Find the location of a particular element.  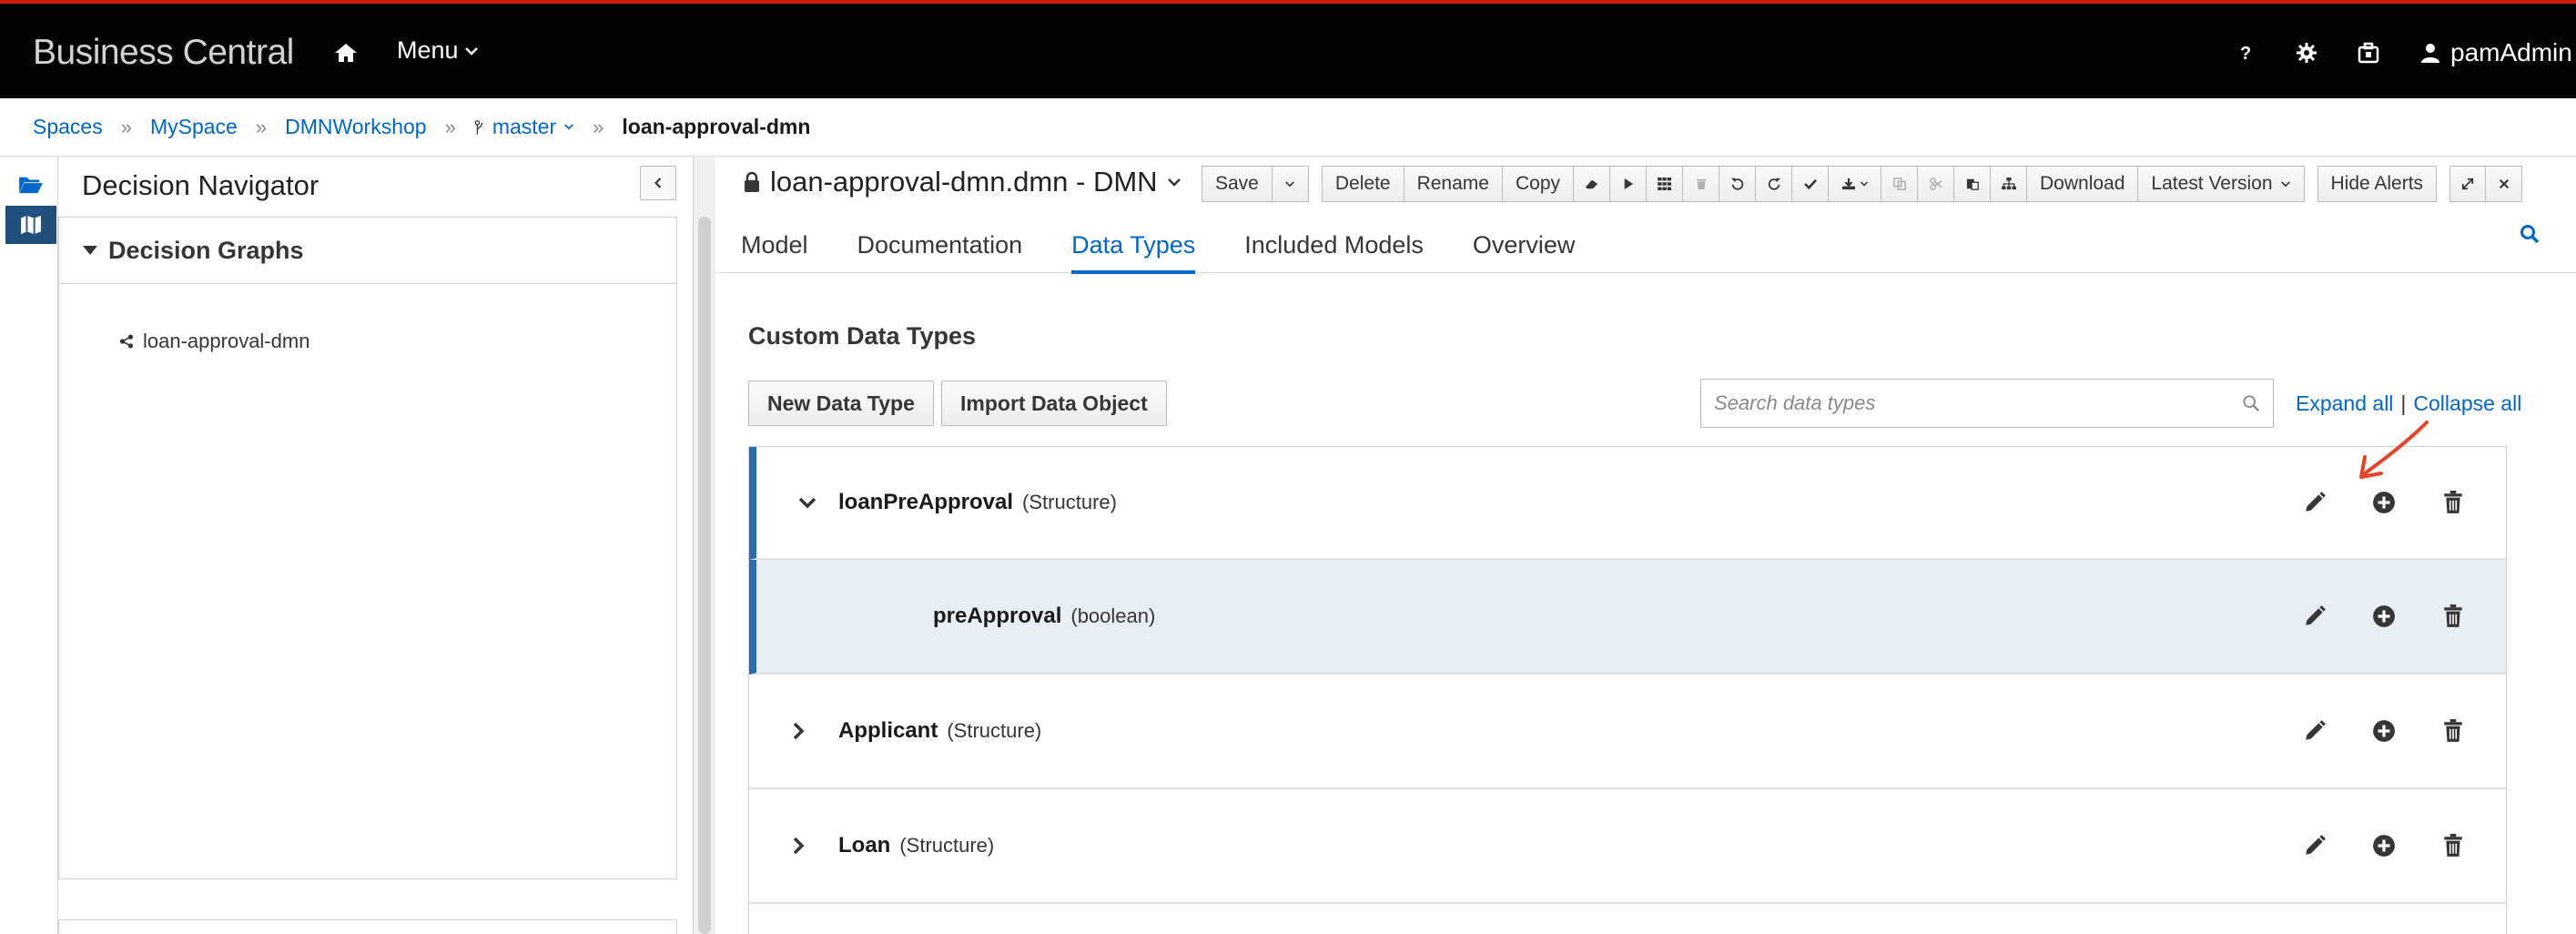

tab-data-types: Data Types is located at coordinates (1133, 246).